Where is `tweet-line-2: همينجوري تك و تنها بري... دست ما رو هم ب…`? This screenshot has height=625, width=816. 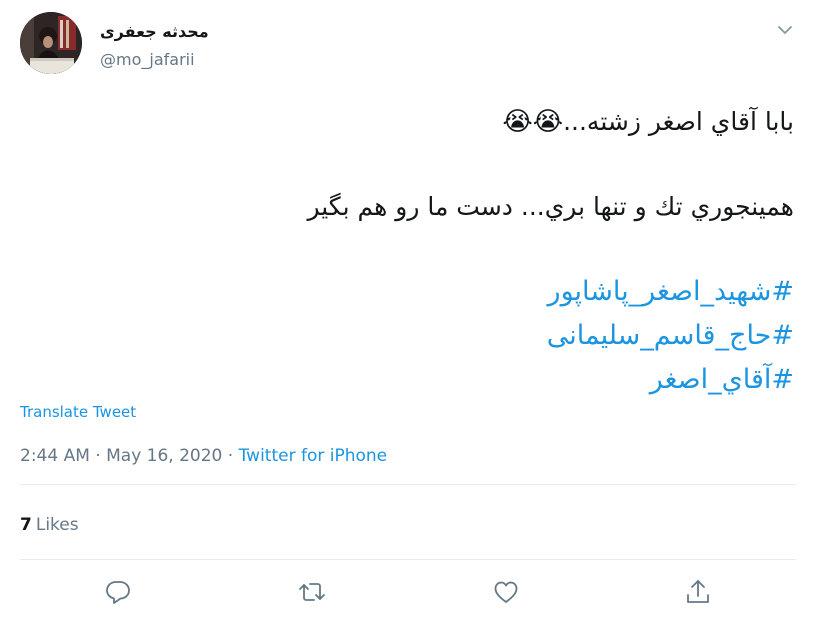
tweet-line-2: همينجوري تك و تنها بري... دست ما رو هم ب… is located at coordinates (550, 206).